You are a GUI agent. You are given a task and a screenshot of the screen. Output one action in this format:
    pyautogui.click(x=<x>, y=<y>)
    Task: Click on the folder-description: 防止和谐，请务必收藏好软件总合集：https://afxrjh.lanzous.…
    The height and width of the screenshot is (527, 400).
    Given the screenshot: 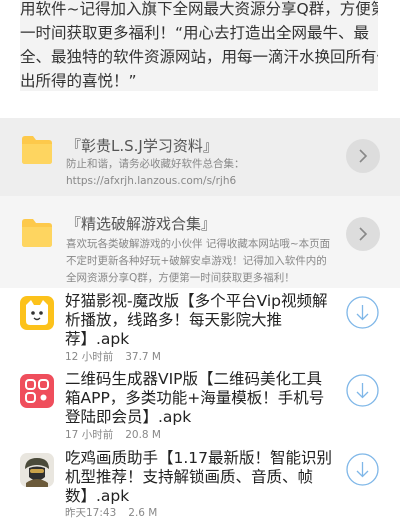 What is the action you would take?
    pyautogui.click(x=155, y=172)
    